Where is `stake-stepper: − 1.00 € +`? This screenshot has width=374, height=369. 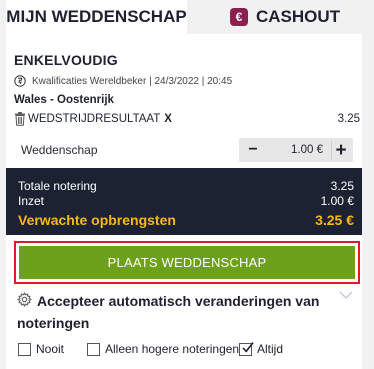 stake-stepper: − 1.00 € + is located at coordinates (296, 150).